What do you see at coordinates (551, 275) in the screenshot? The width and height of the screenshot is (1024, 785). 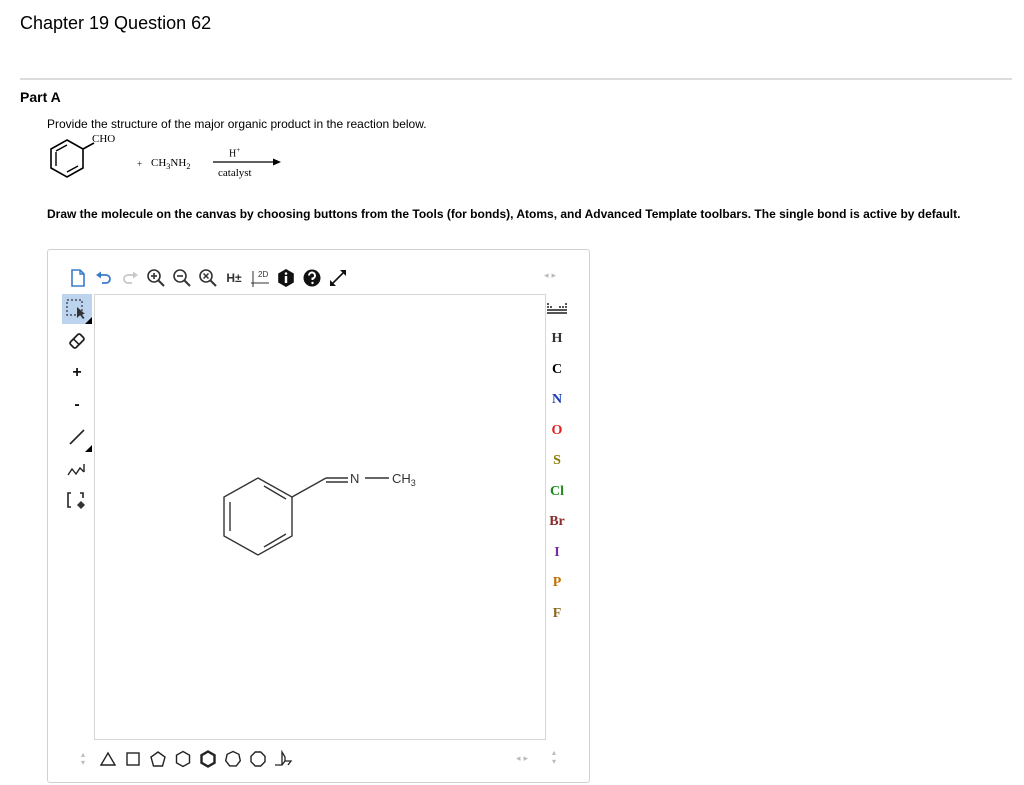 I see `toolbar-scroll-arrows: ◂▸` at bounding box center [551, 275].